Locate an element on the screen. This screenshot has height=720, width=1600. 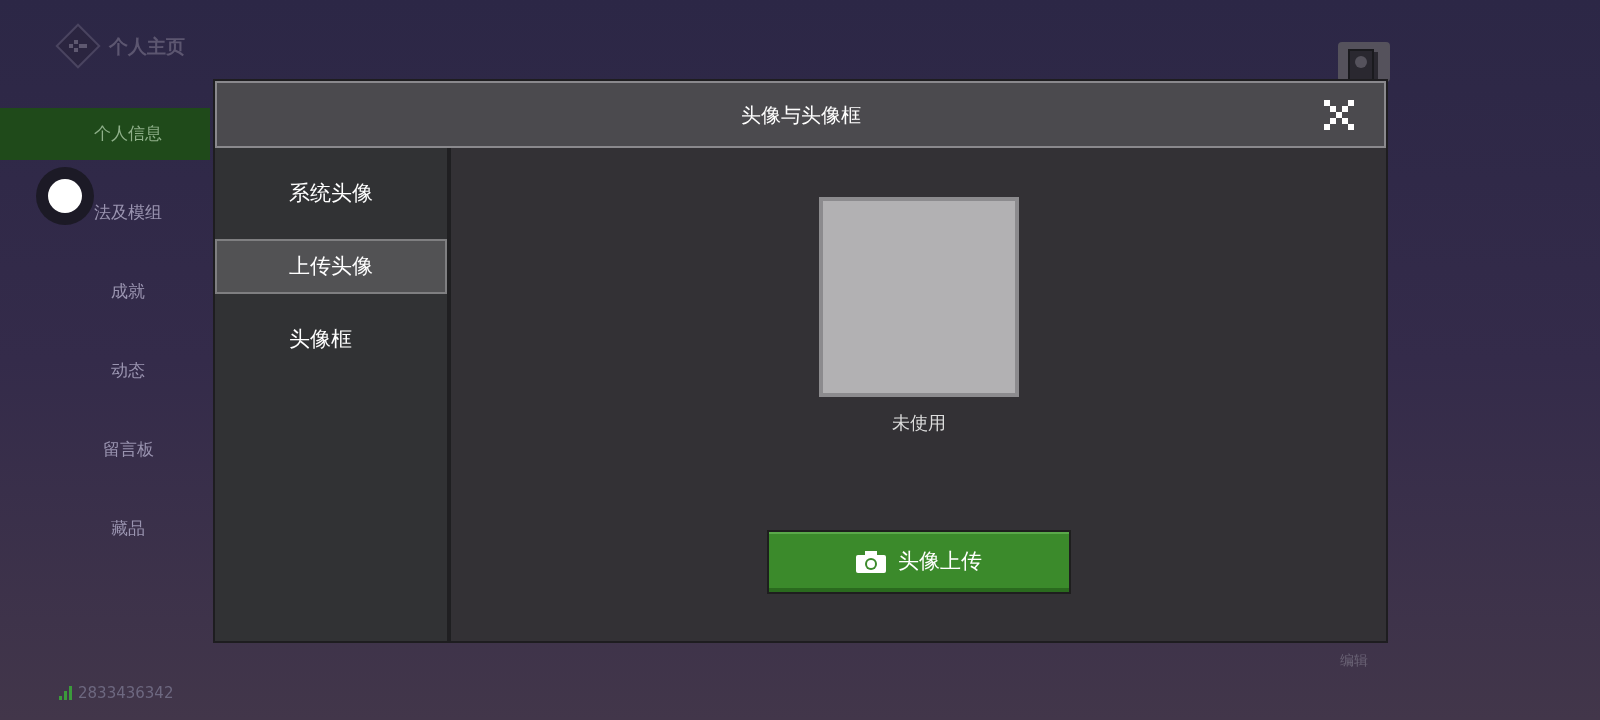
upload-button: 头像上传 is located at coordinates (918, 562).